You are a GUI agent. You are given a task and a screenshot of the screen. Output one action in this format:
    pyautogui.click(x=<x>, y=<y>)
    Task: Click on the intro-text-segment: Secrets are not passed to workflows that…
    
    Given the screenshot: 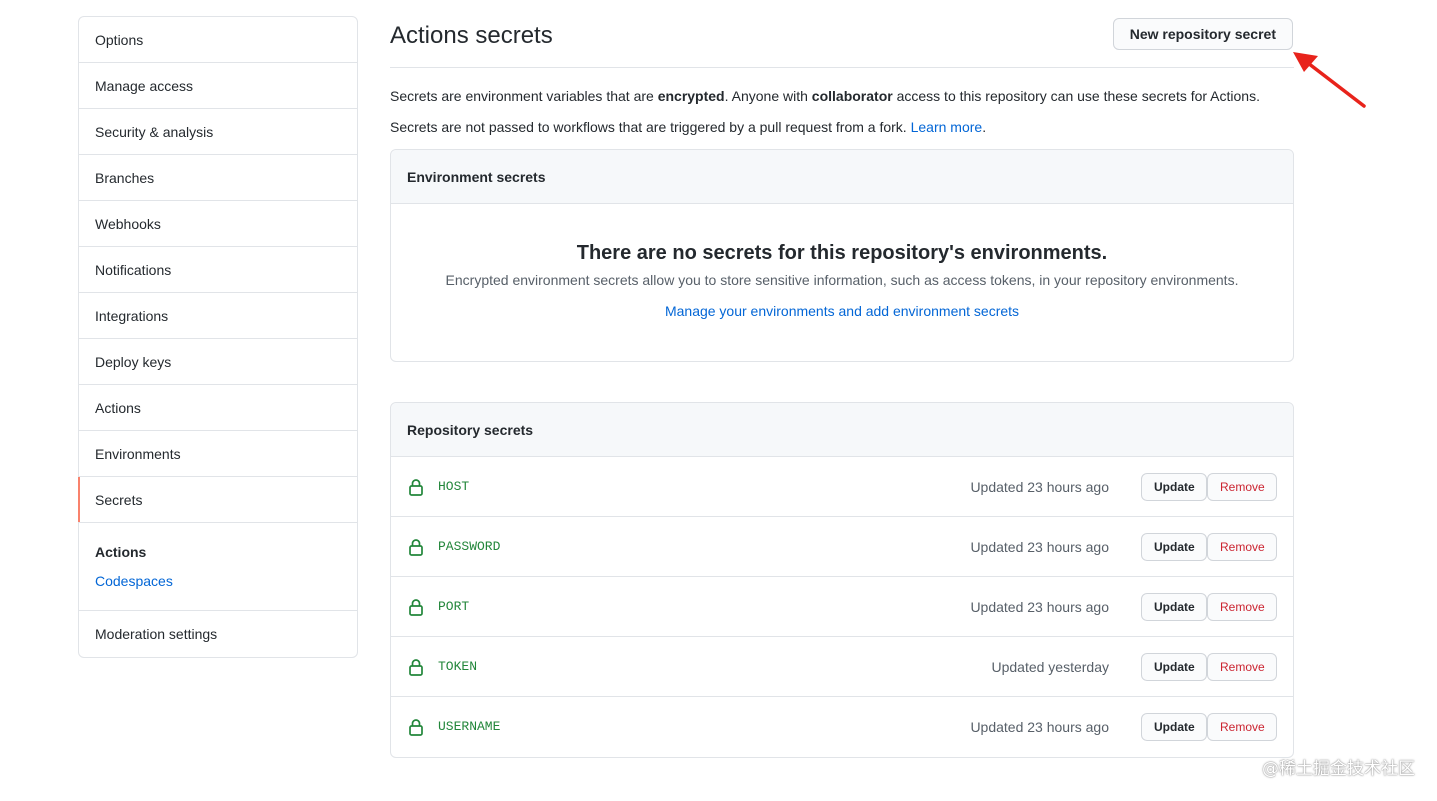 What is the action you would take?
    pyautogui.click(x=650, y=127)
    